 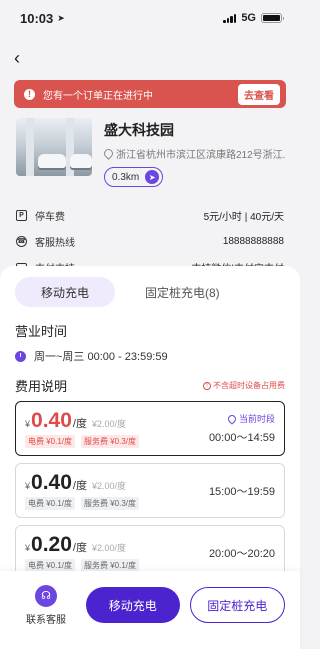 What do you see at coordinates (65, 292) in the screenshot?
I see `tab-mobile-charging: 移动充电` at bounding box center [65, 292].